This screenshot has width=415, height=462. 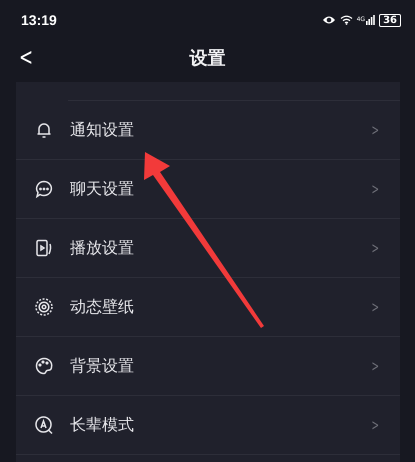 What do you see at coordinates (44, 189) in the screenshot?
I see `chat-bubble-icon` at bounding box center [44, 189].